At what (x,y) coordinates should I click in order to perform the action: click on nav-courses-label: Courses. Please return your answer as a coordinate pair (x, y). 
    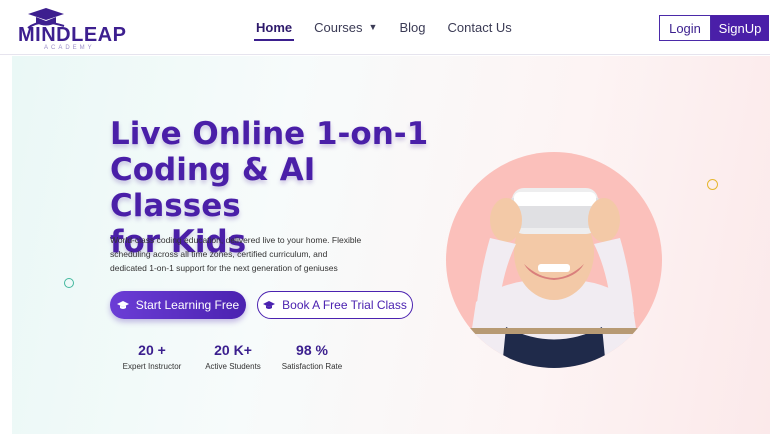
    Looking at the image, I should click on (338, 27).